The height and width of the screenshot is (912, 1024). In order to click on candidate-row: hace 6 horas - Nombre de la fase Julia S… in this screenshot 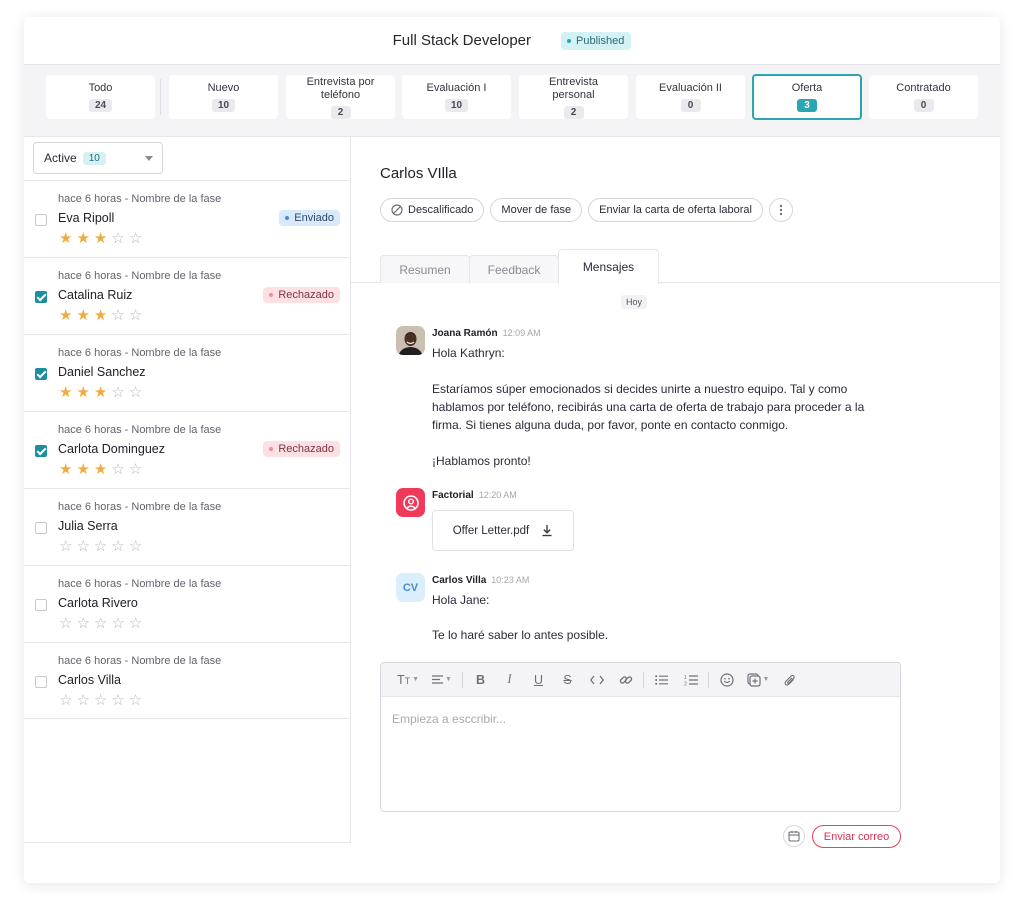, I will do `click(187, 526)`.